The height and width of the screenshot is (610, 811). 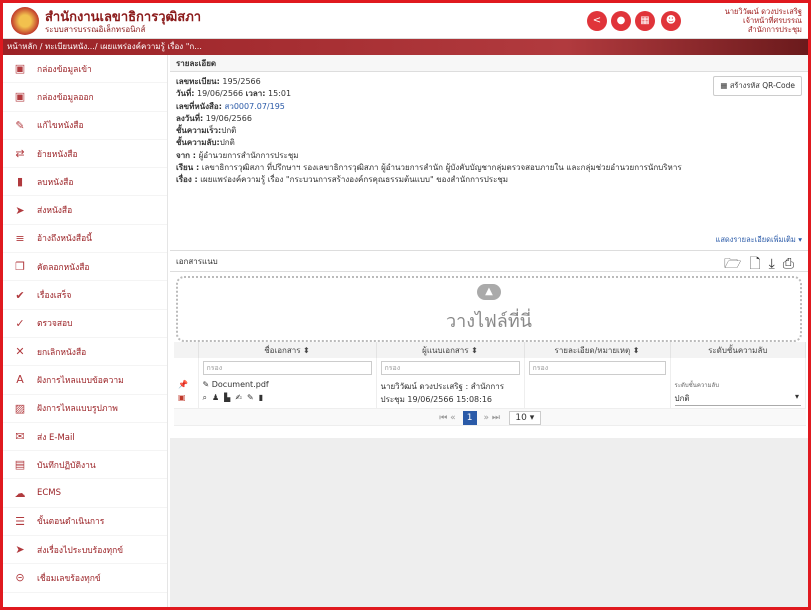 What do you see at coordinates (597, 350) in the screenshot?
I see `col-notes-header: รายละเอียด/หมายเหตุ ⬍` at bounding box center [597, 350].